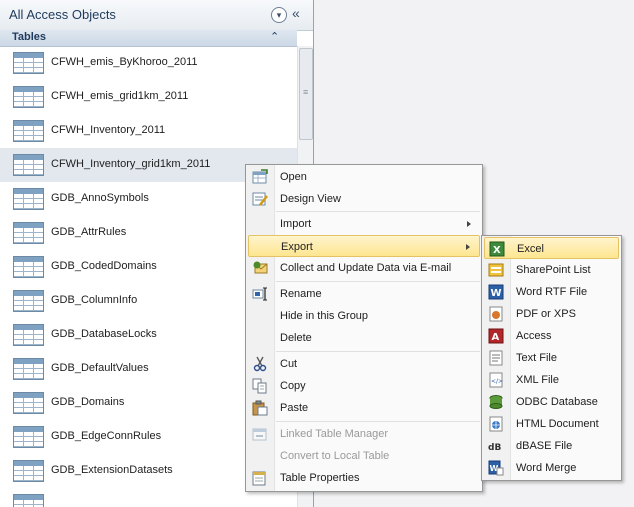 This screenshot has width=634, height=507. I want to click on export-item-access: A Access, so click(551, 336).